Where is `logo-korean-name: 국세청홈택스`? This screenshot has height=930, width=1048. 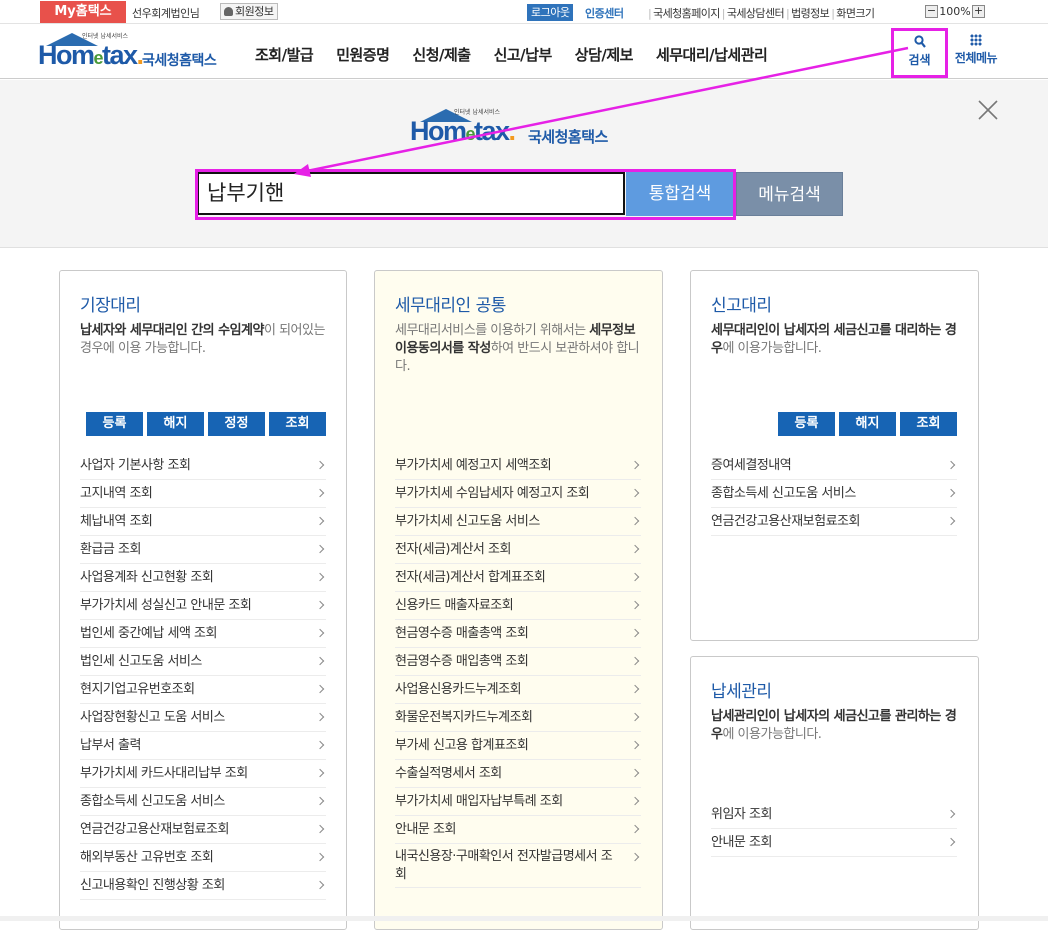 logo-korean-name: 국세청홈택스 is located at coordinates (179, 61).